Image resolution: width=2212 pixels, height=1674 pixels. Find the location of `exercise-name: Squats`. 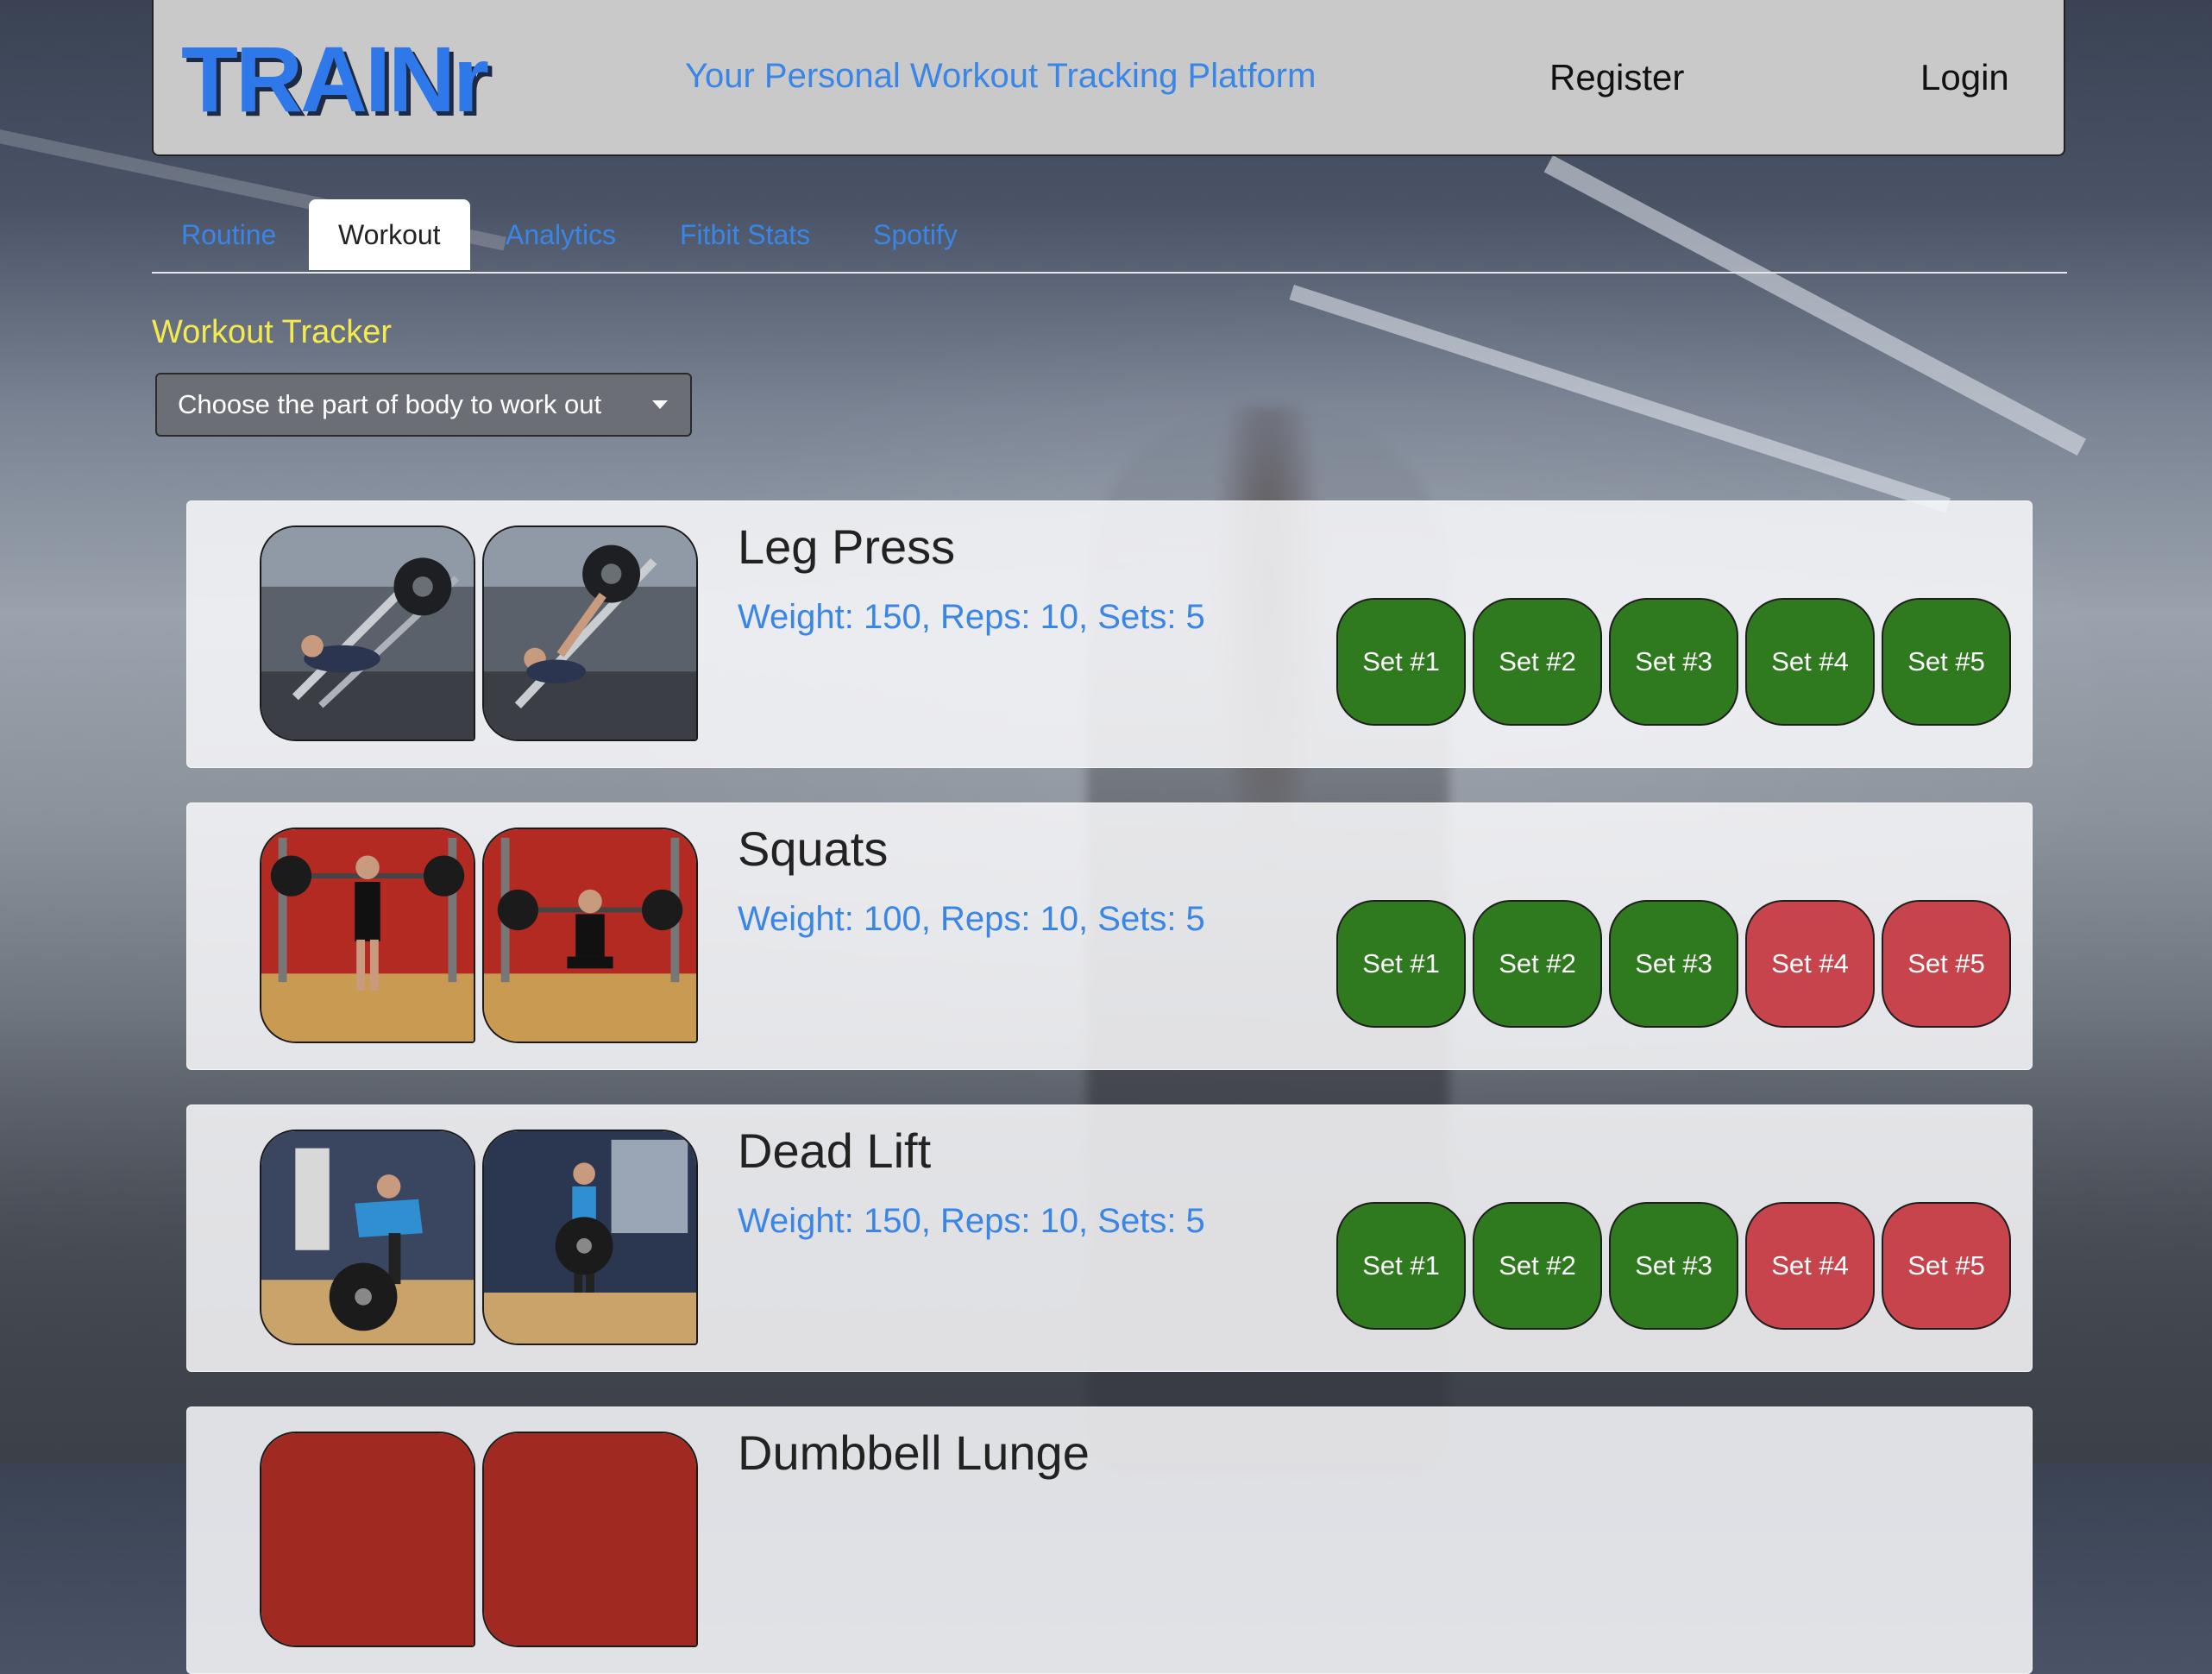

exercise-name: Squats is located at coordinates (814, 848).